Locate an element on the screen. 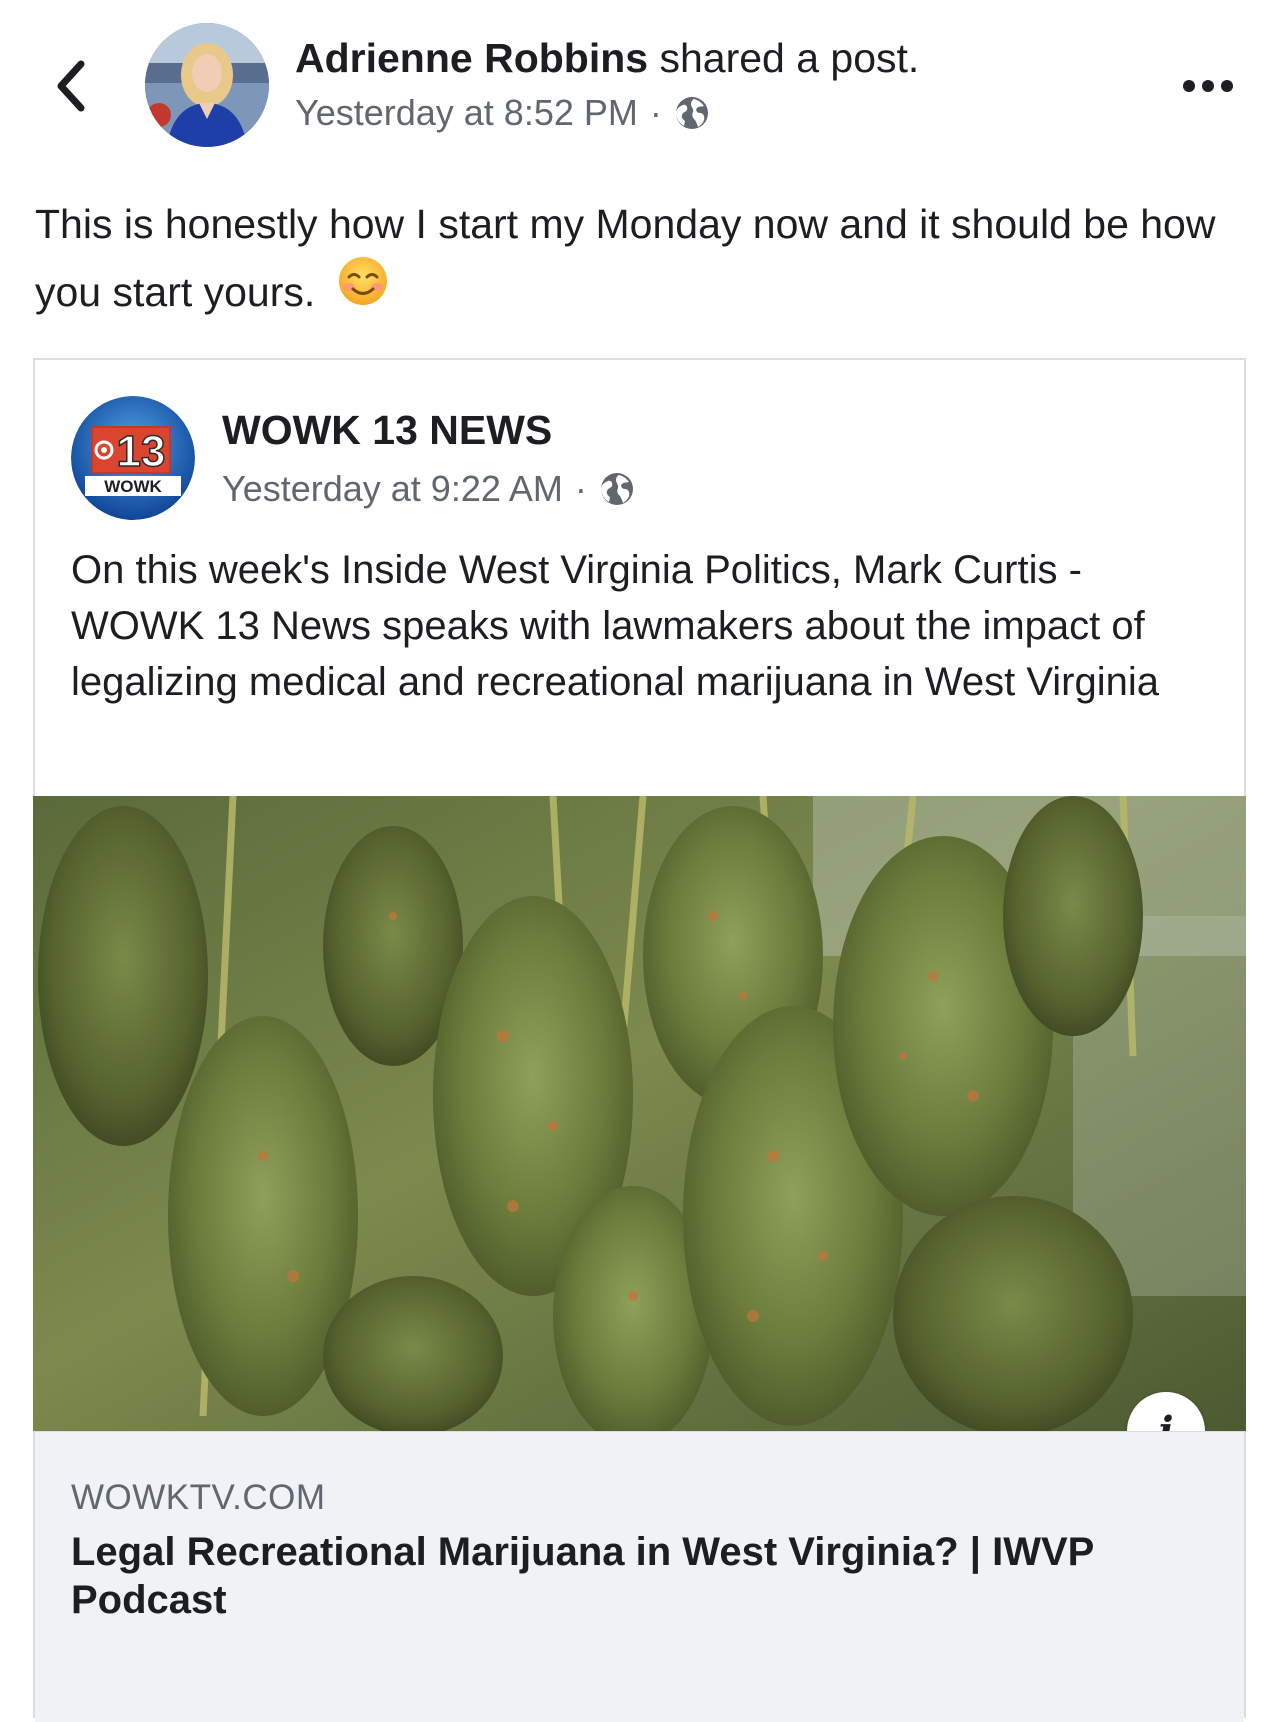 The height and width of the screenshot is (1722, 1276). shared-post-timestamp: Yesterday at 9:22 AM is located at coordinates (392, 489).